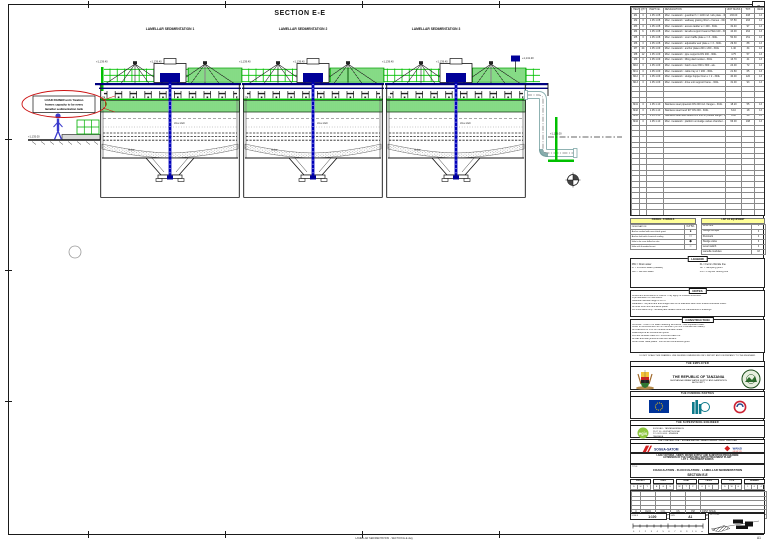 This screenshot has height=543, width=768. Describe the element at coordinates (737, 449) in the screenshot. I see `contractor-right-text: WANJI` at that location.